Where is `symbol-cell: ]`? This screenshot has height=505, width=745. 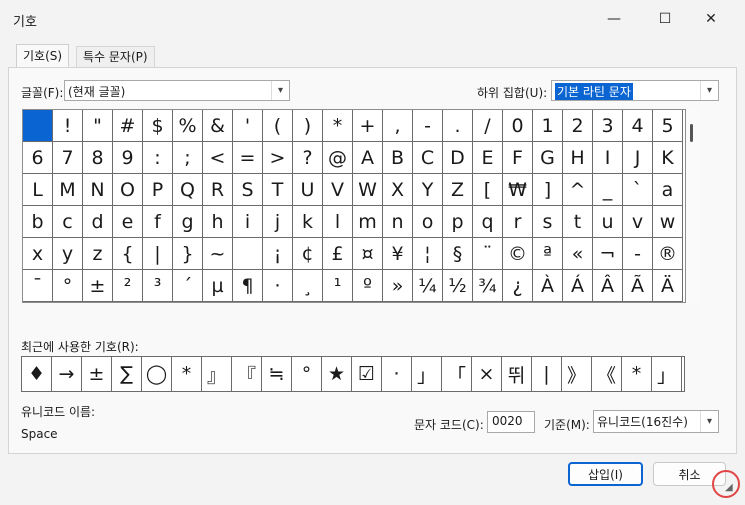
symbol-cell: ] is located at coordinates (548, 190).